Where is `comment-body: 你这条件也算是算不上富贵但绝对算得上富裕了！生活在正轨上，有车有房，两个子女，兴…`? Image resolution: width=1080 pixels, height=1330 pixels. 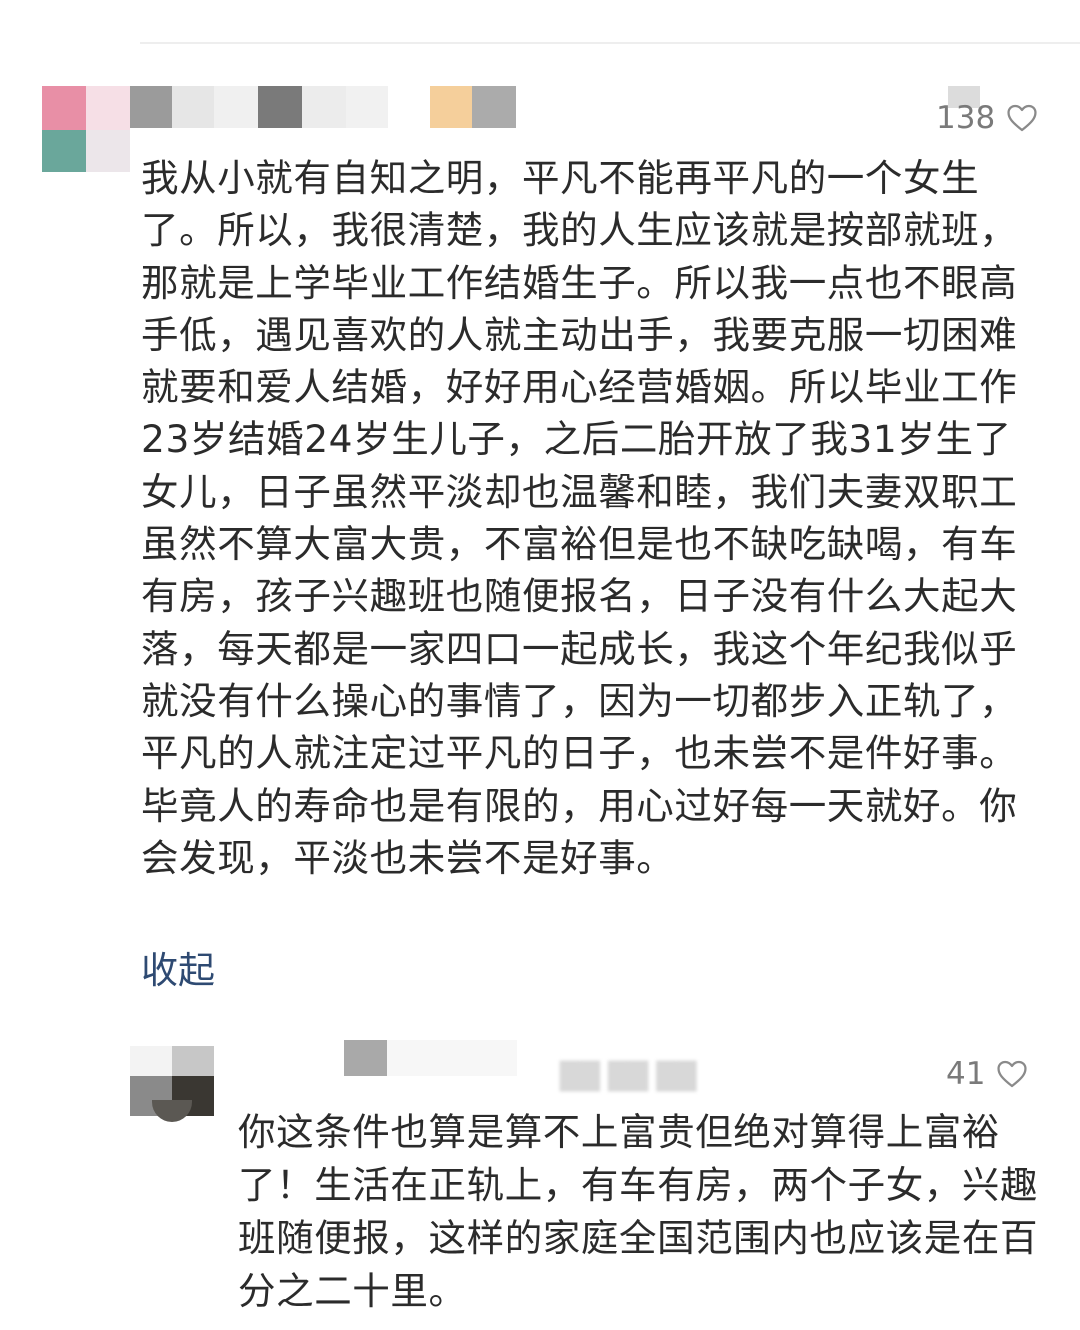
comment-body: 你这条件也算是算不上富贵但绝对算得上富裕了！生活在正轨上，有车有房，两个子女，兴… is located at coordinates (638, 1211).